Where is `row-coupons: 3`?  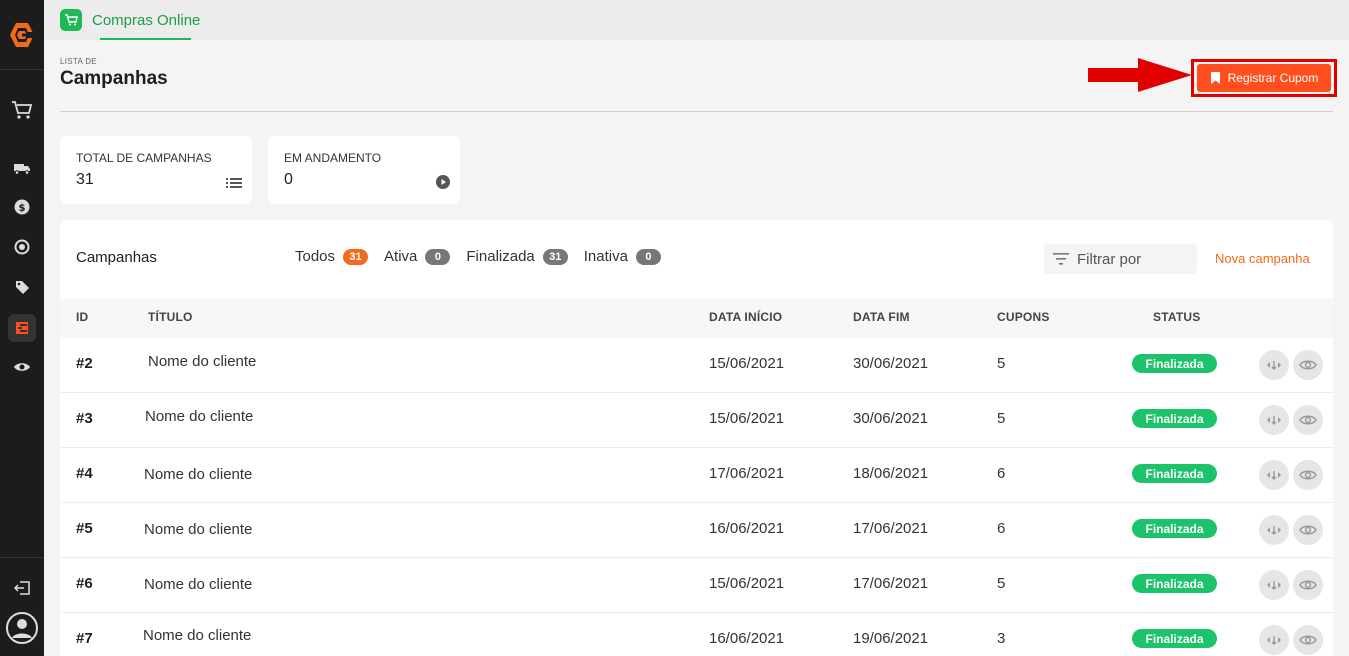 row-coupons: 3 is located at coordinates (1001, 638).